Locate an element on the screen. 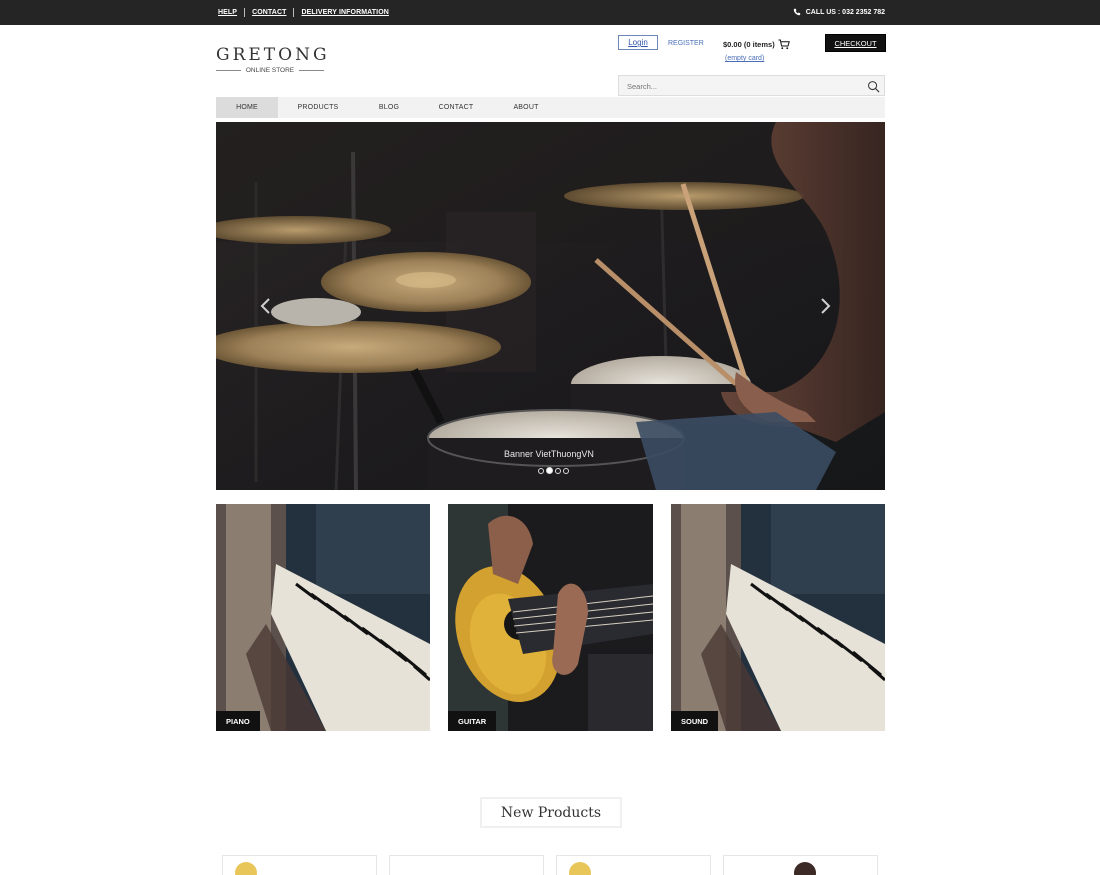  contact-link: CONTACT is located at coordinates (269, 12).